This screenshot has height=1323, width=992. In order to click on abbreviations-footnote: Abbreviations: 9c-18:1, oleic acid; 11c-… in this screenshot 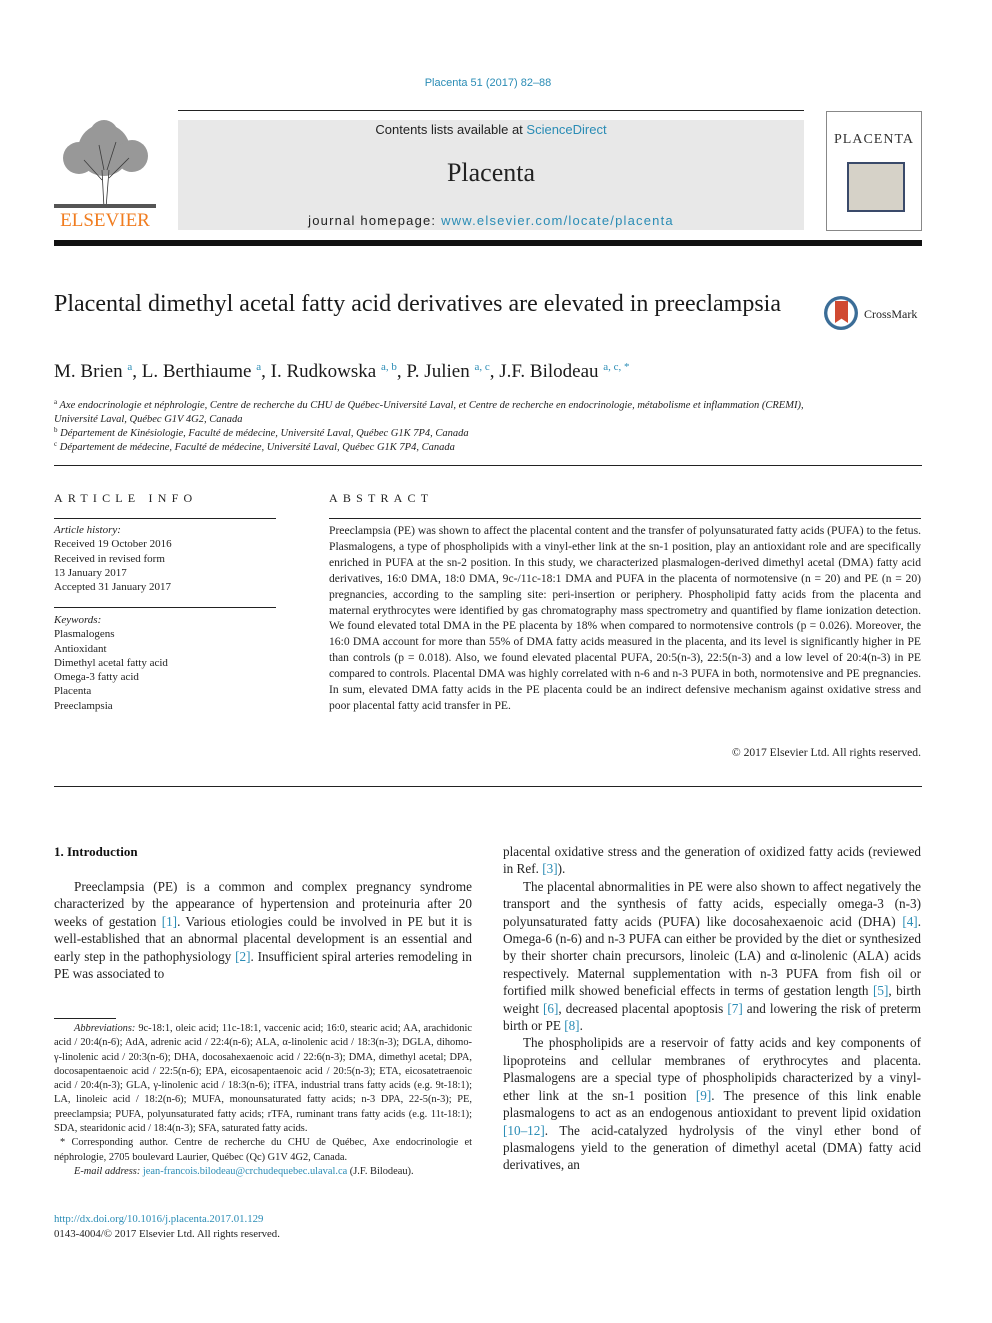, I will do `click(263, 1079)`.